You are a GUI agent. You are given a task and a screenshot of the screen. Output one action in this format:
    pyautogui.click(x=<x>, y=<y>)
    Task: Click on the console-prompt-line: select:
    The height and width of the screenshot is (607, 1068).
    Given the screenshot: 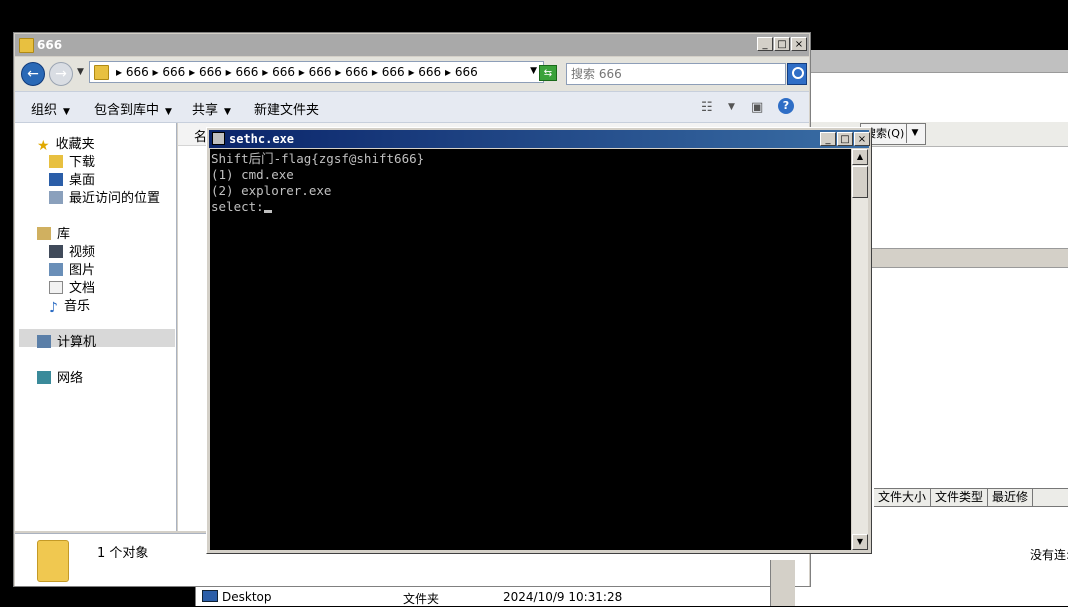 What is the action you would take?
    pyautogui.click(x=241, y=207)
    